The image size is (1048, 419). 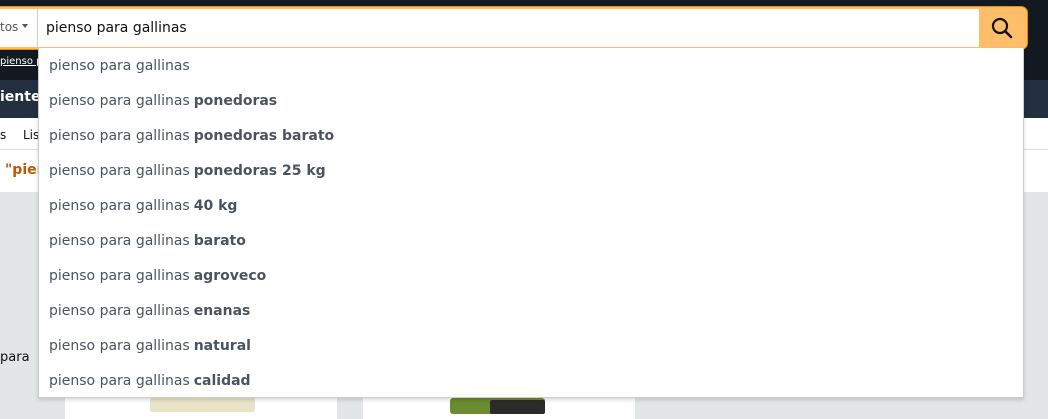 I want to click on suggestion-item: pienso para gallinas ponedoras 25 kg, so click(x=531, y=170).